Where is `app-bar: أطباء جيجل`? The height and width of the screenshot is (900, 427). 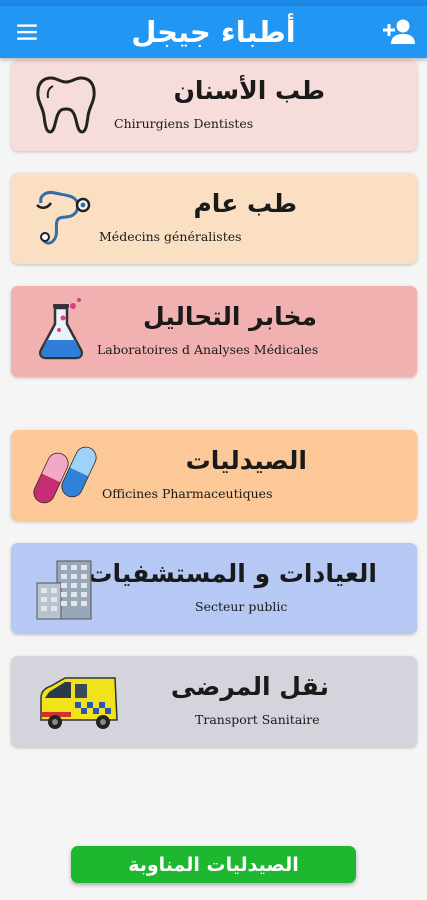
app-bar: أطباء جيجل is located at coordinates (213, 32).